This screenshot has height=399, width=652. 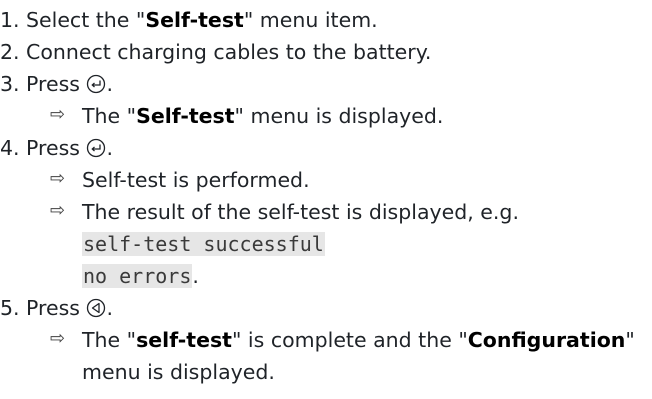 What do you see at coordinates (202, 20) in the screenshot?
I see `step-text: Select the "Self-test" menu item.` at bounding box center [202, 20].